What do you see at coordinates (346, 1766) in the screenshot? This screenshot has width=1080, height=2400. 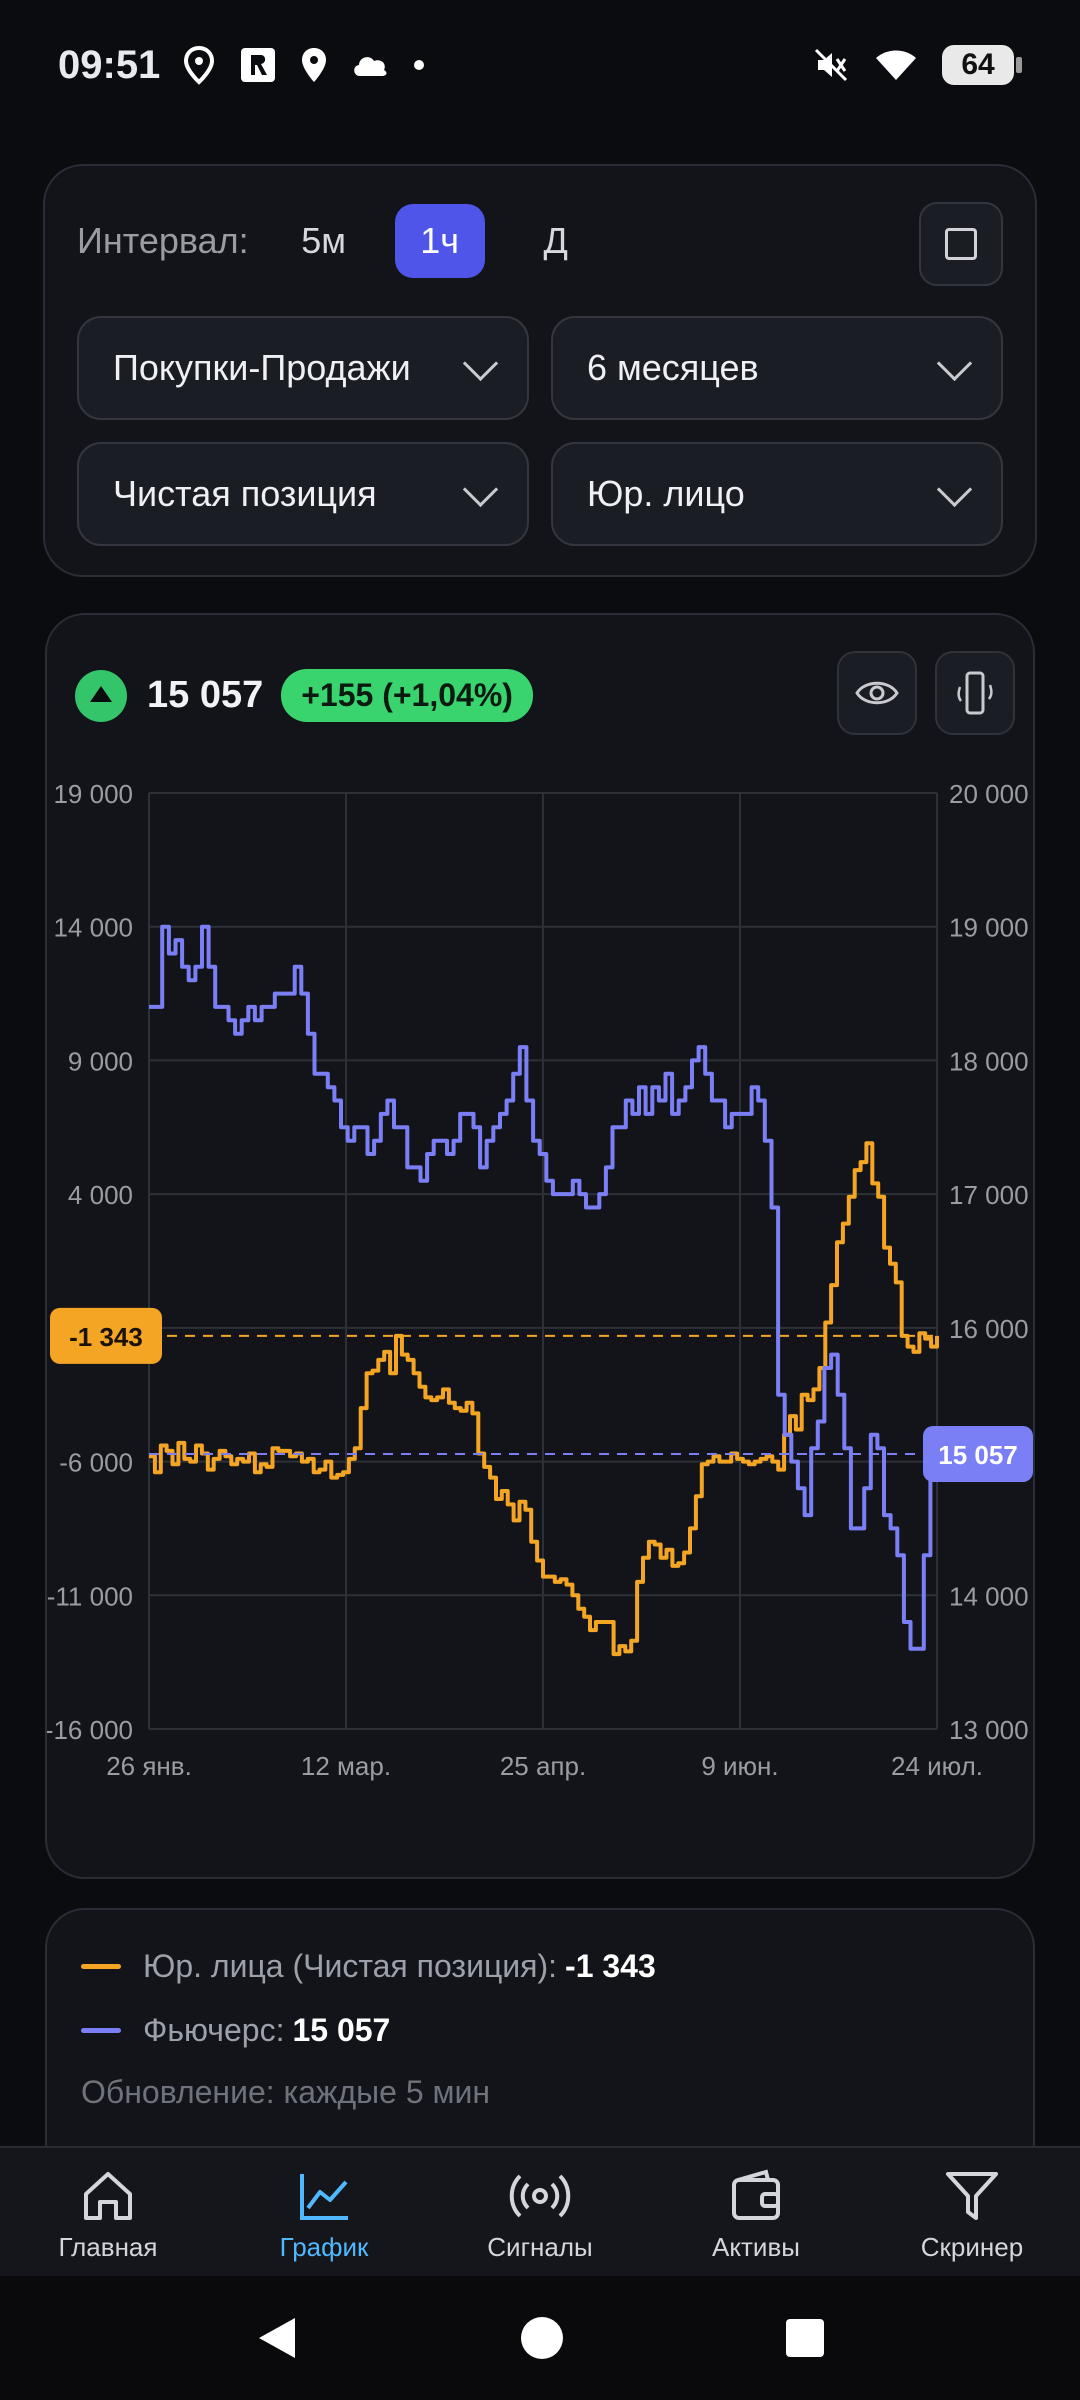 I see `x-tick-label: 12 мар.` at bounding box center [346, 1766].